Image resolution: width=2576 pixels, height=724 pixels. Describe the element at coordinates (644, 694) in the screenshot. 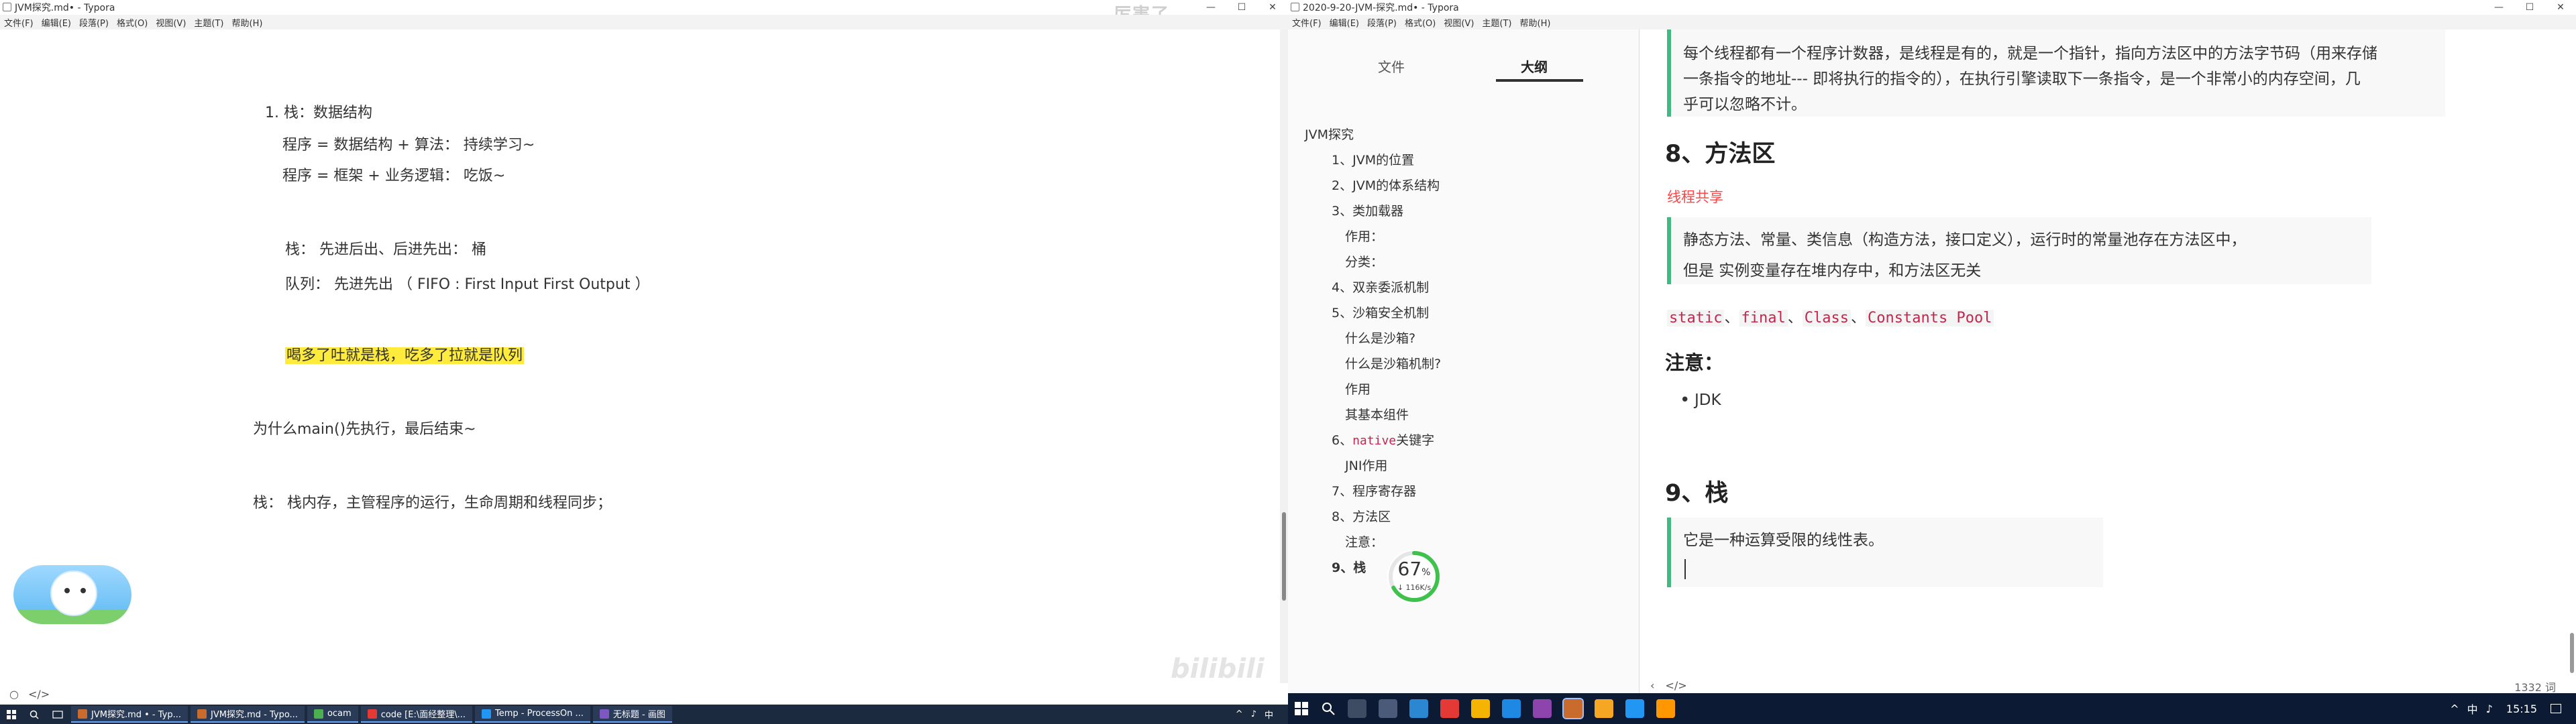

I see `left-footer: ○ </>` at that location.